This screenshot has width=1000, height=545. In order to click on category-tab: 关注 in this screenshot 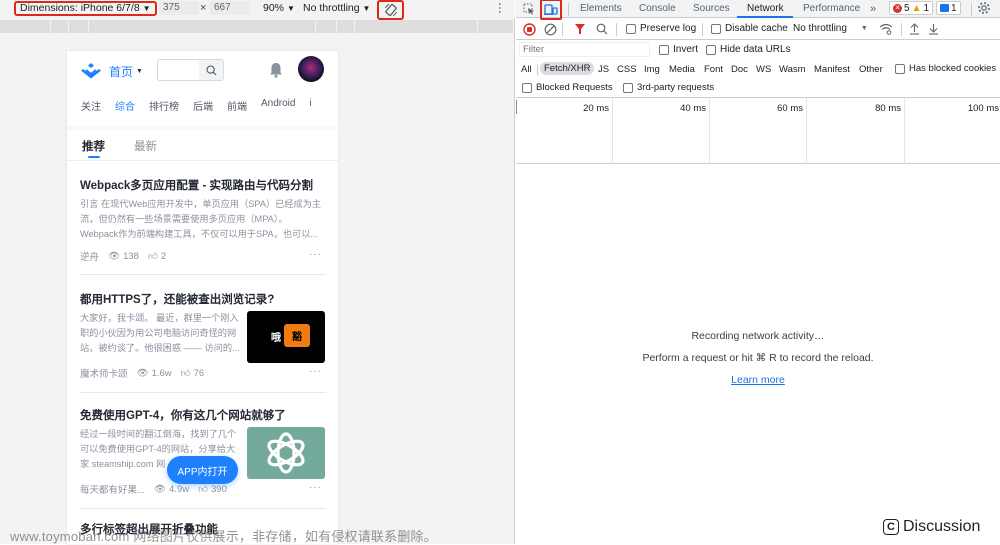, I will do `click(87, 110)`.